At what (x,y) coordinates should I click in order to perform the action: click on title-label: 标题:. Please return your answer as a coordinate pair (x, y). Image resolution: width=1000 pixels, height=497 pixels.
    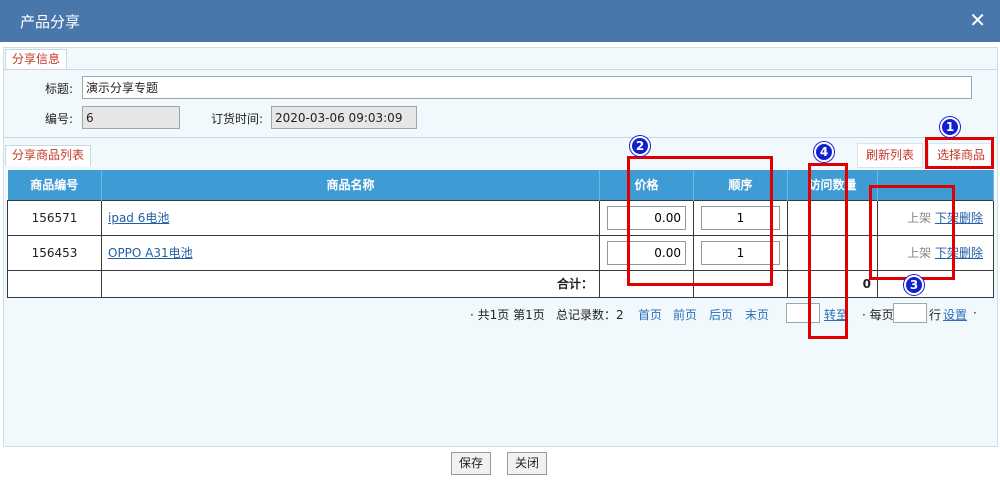
    Looking at the image, I should click on (59, 89).